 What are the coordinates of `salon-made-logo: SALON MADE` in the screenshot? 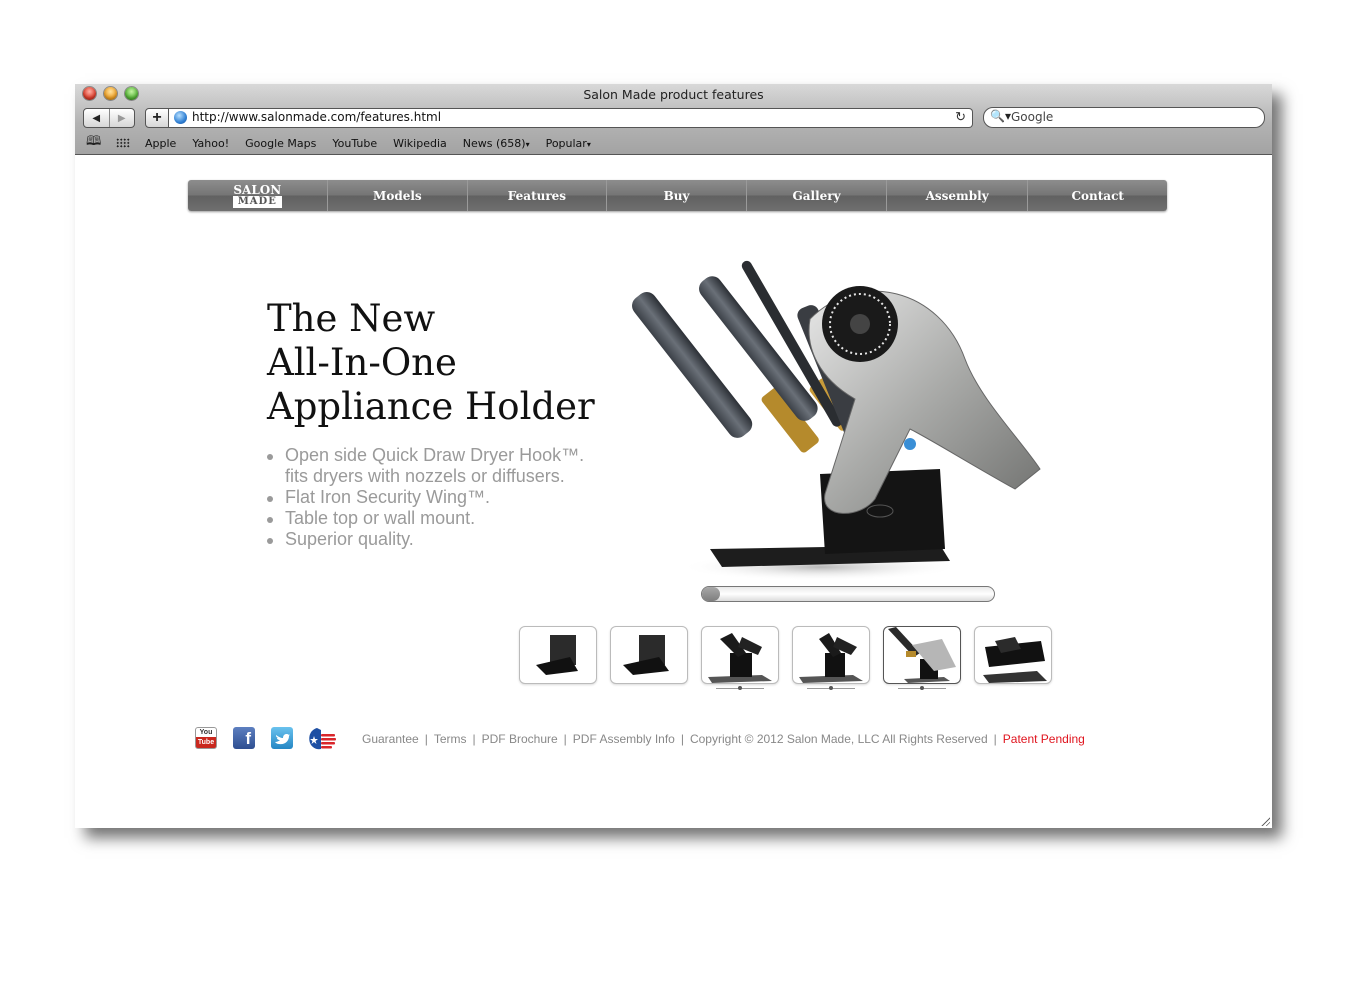 It's located at (257, 195).